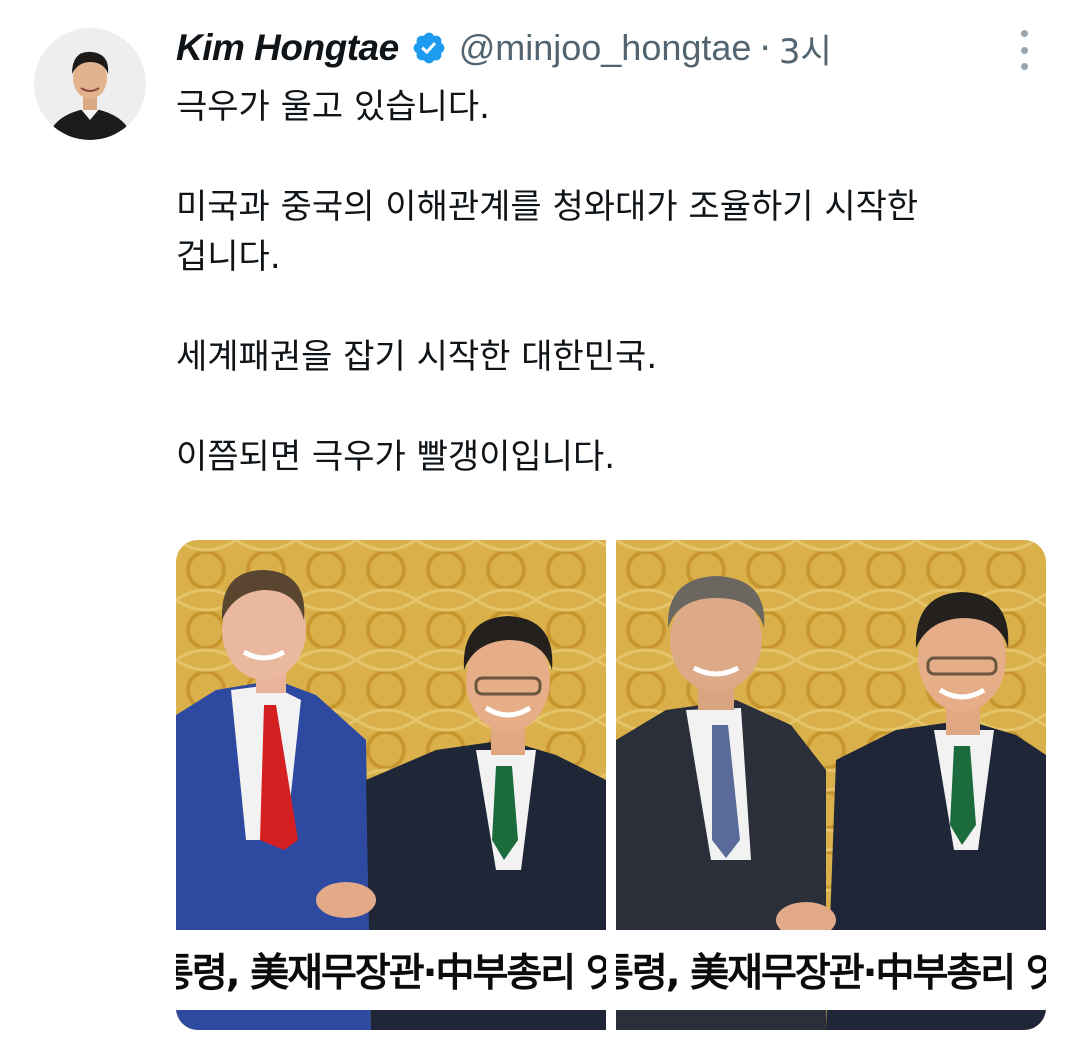 The height and width of the screenshot is (1046, 1080). What do you see at coordinates (805, 48) in the screenshot?
I see `tweet-timestamp: 3시` at bounding box center [805, 48].